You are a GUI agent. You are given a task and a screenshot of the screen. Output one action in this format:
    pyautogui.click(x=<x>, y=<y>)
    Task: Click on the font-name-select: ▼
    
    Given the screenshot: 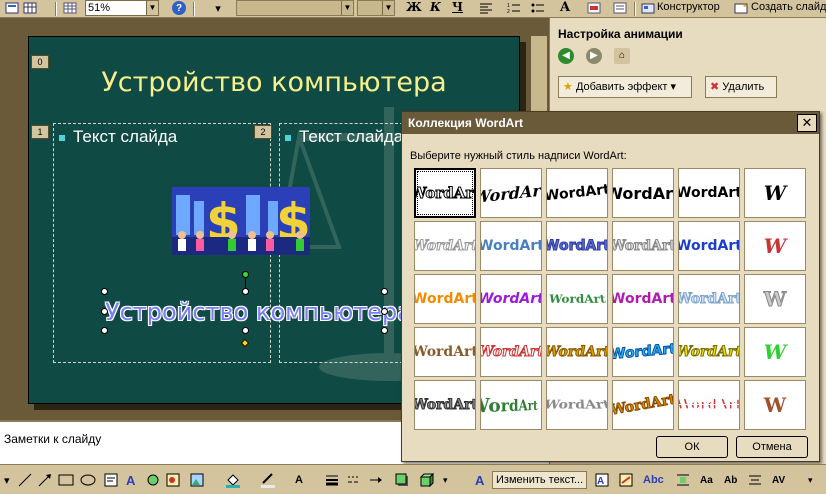 What is the action you would take?
    pyautogui.click(x=295, y=8)
    